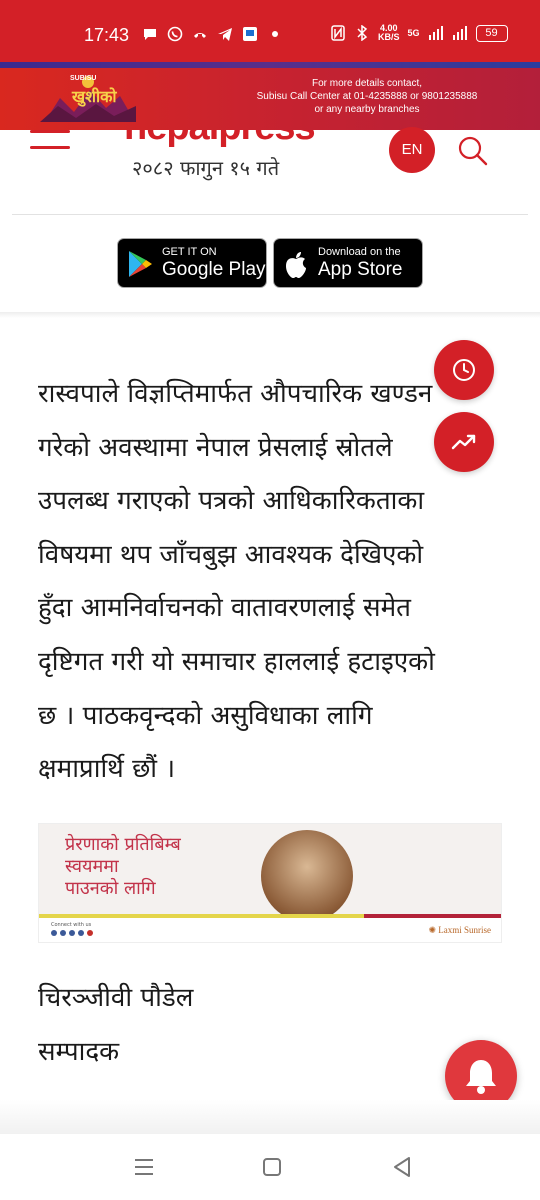  I want to click on svg-text: खुशीको, so click(94, 97).